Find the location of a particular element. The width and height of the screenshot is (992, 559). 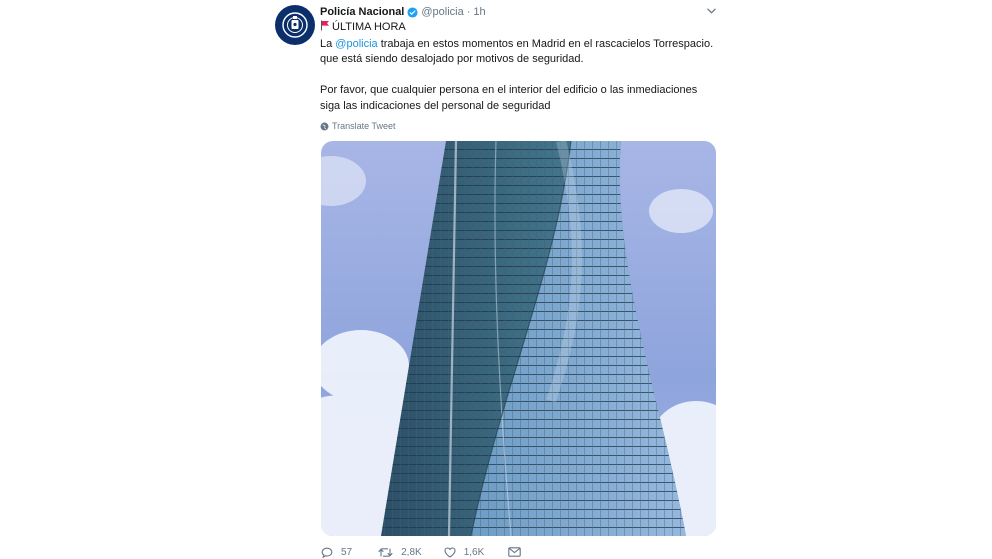

headline-text: ÚLTIMA HORA is located at coordinates (369, 27).